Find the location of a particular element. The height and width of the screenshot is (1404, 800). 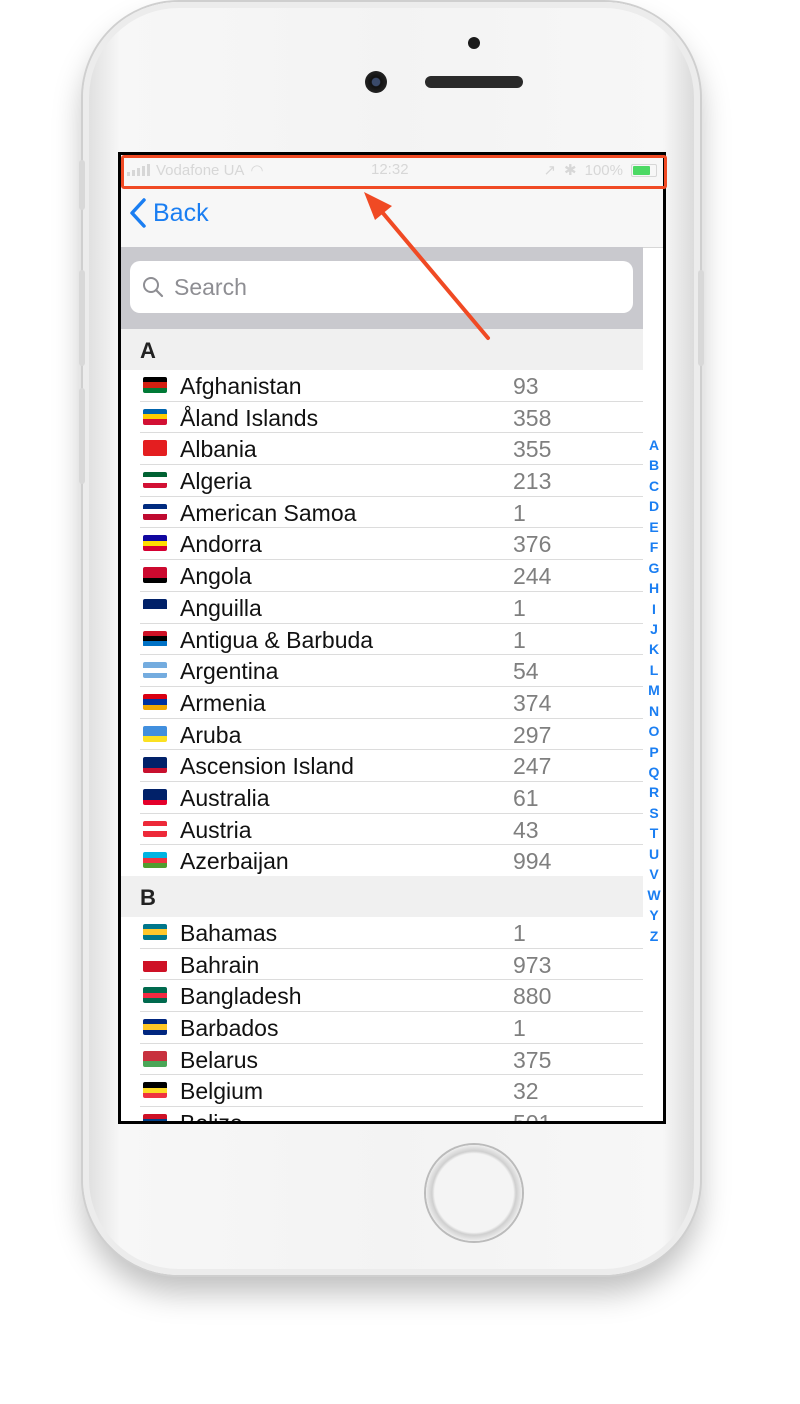

index-letter: D is located at coordinates (654, 506).